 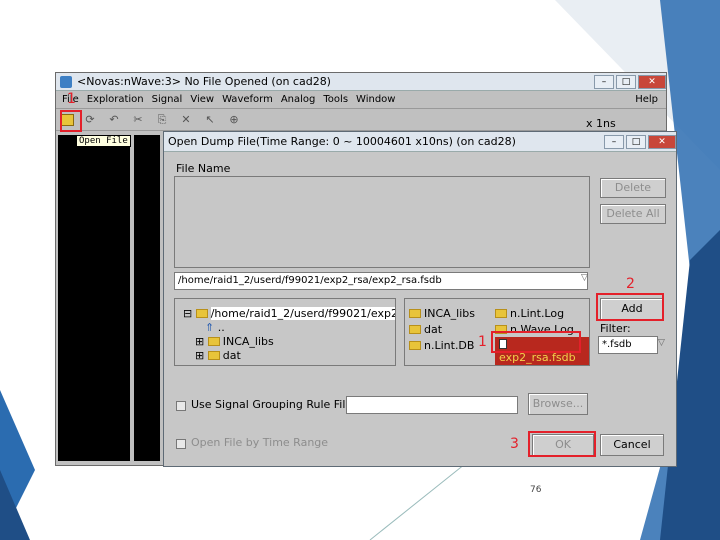 What do you see at coordinates (138, 120) in the screenshot?
I see `cut-icon: ✂` at bounding box center [138, 120].